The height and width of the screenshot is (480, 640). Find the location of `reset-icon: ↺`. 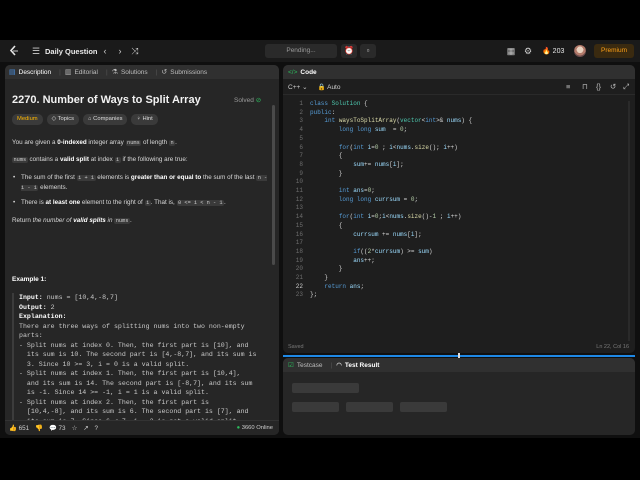

reset-icon: ↺ is located at coordinates (613, 86).